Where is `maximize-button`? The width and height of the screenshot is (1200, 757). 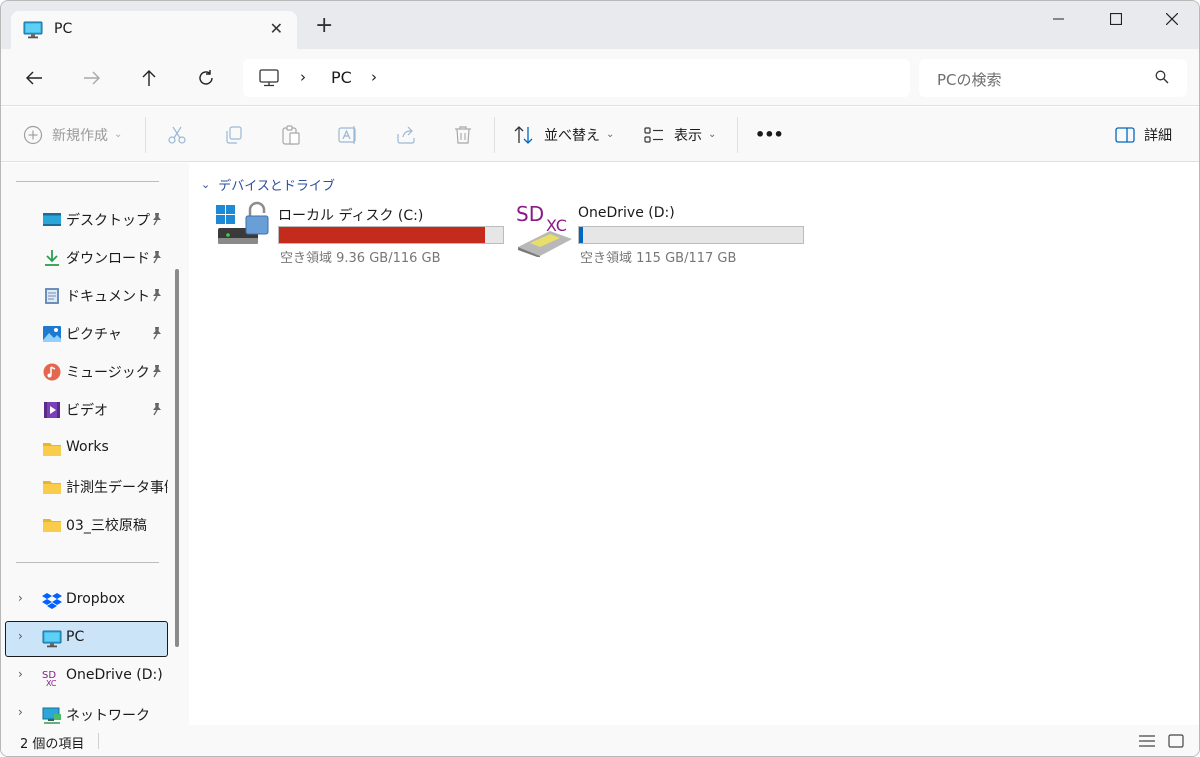 maximize-button is located at coordinates (1116, 19).